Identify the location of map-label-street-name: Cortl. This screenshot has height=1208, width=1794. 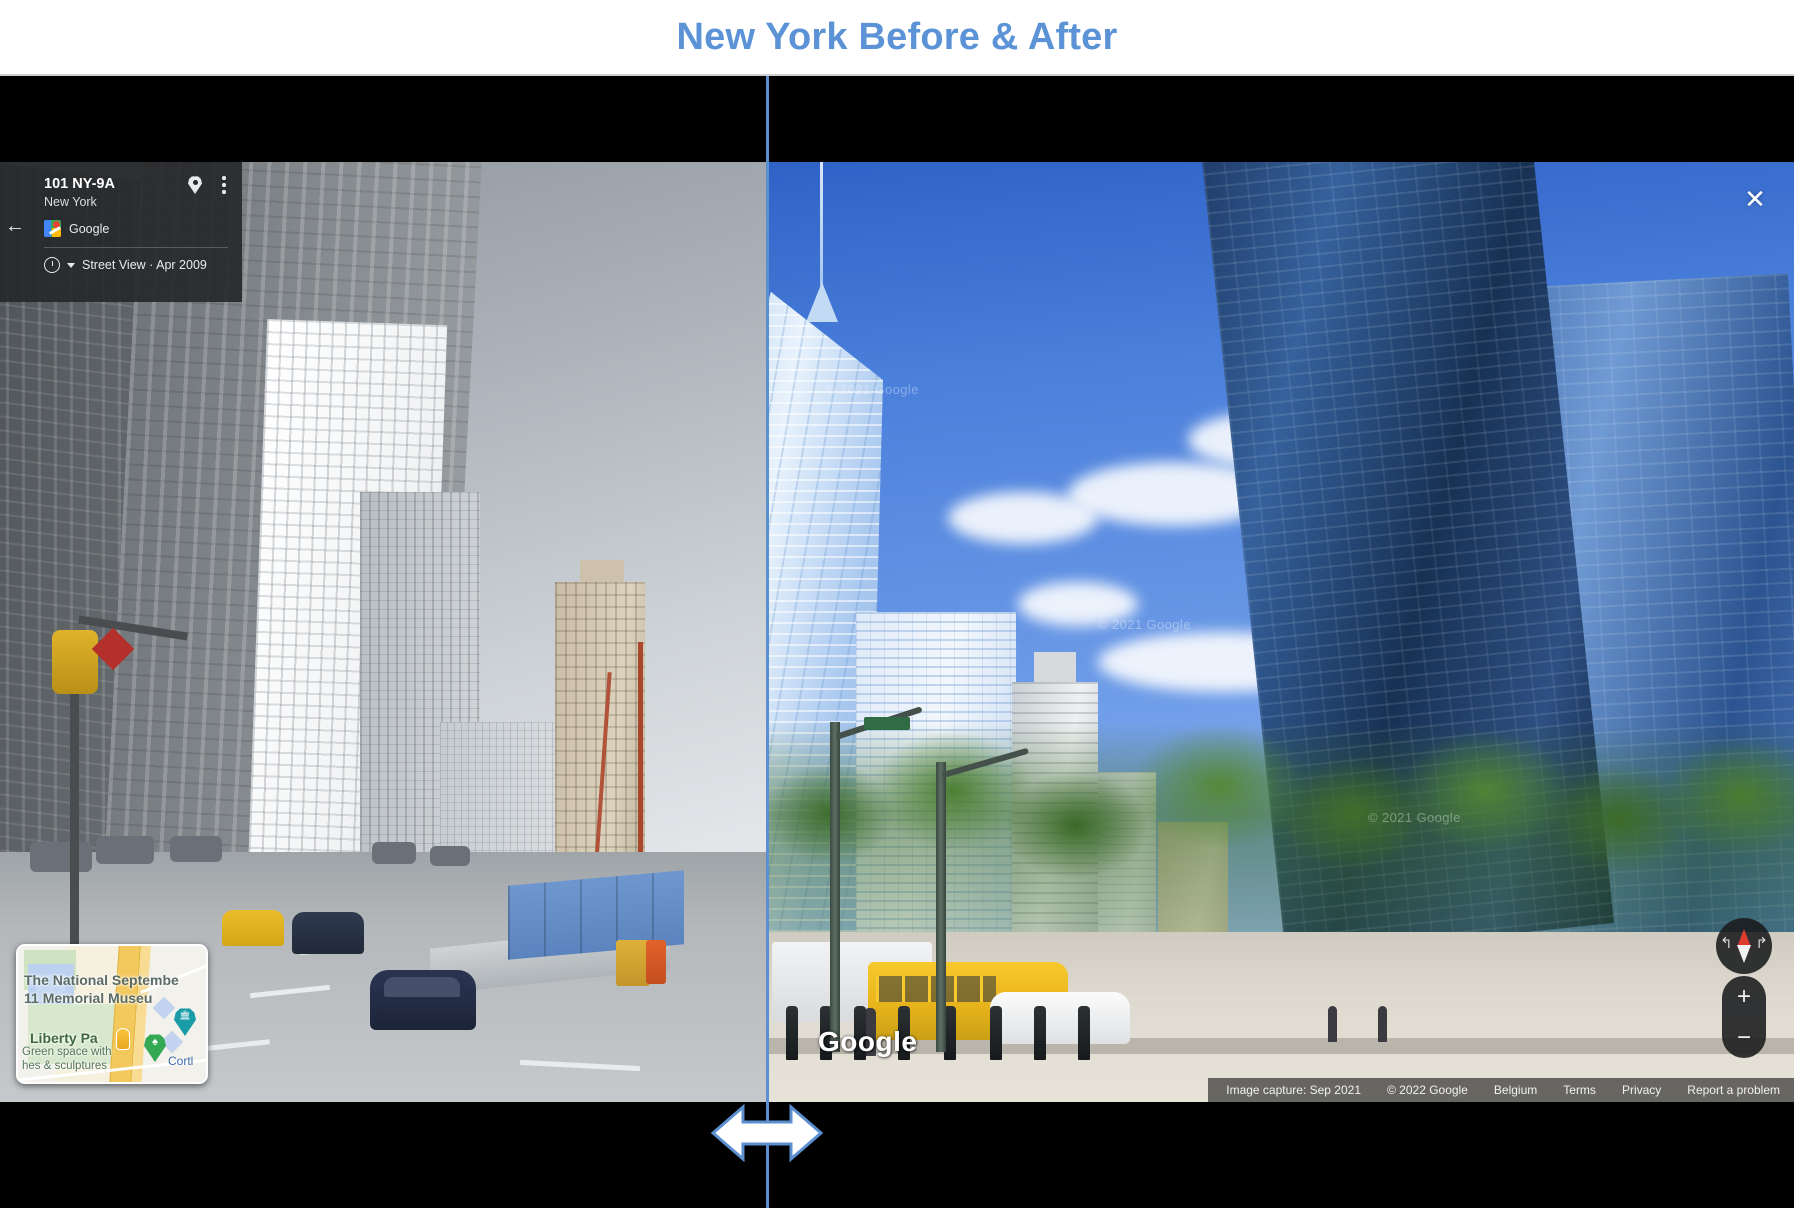
(181, 1061).